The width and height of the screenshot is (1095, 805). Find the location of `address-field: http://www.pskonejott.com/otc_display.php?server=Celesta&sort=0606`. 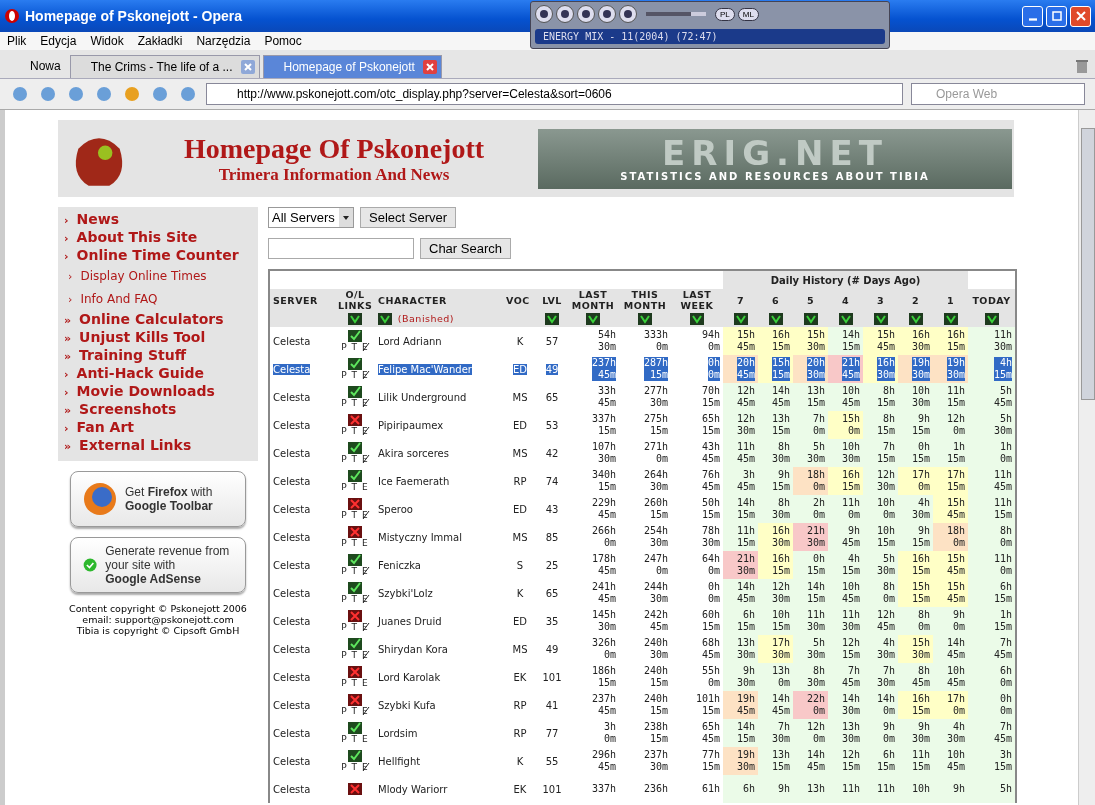

address-field: http://www.pskonejott.com/otc_display.php?server=Celesta&sort=0606 is located at coordinates (554, 94).